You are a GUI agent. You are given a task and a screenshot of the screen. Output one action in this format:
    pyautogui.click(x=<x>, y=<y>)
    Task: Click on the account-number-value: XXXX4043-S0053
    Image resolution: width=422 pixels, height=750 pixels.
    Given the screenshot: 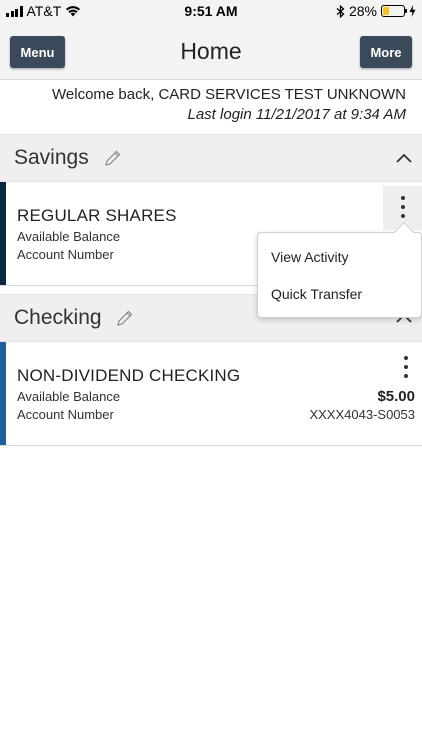 What is the action you would take?
    pyautogui.click(x=362, y=414)
    